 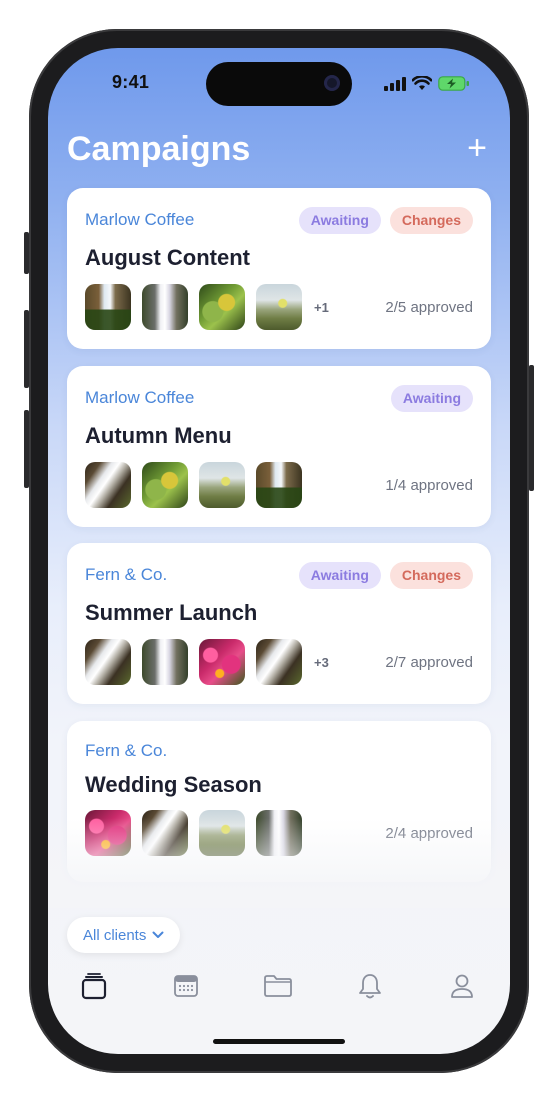 What do you see at coordinates (429, 307) in the screenshot?
I see `approved-count: 2/5 approved` at bounding box center [429, 307].